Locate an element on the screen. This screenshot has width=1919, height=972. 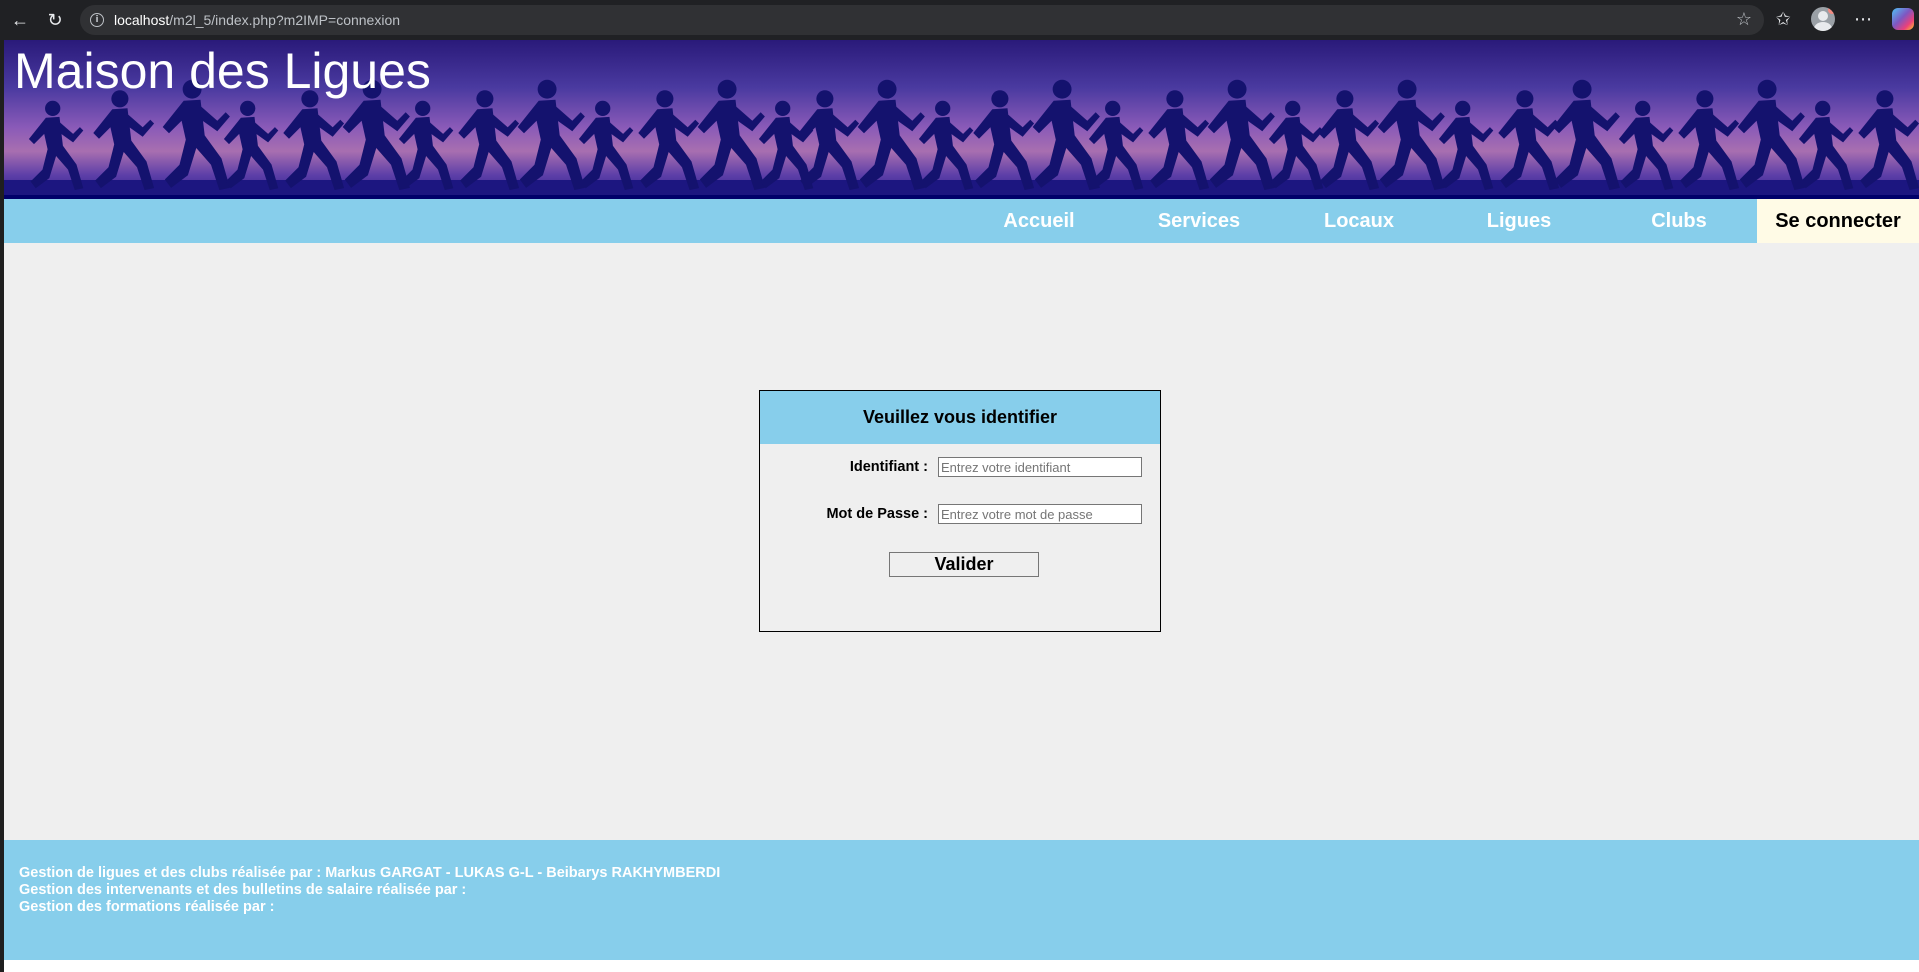
login-heading: Veuillez vous identifier is located at coordinates (960, 417).